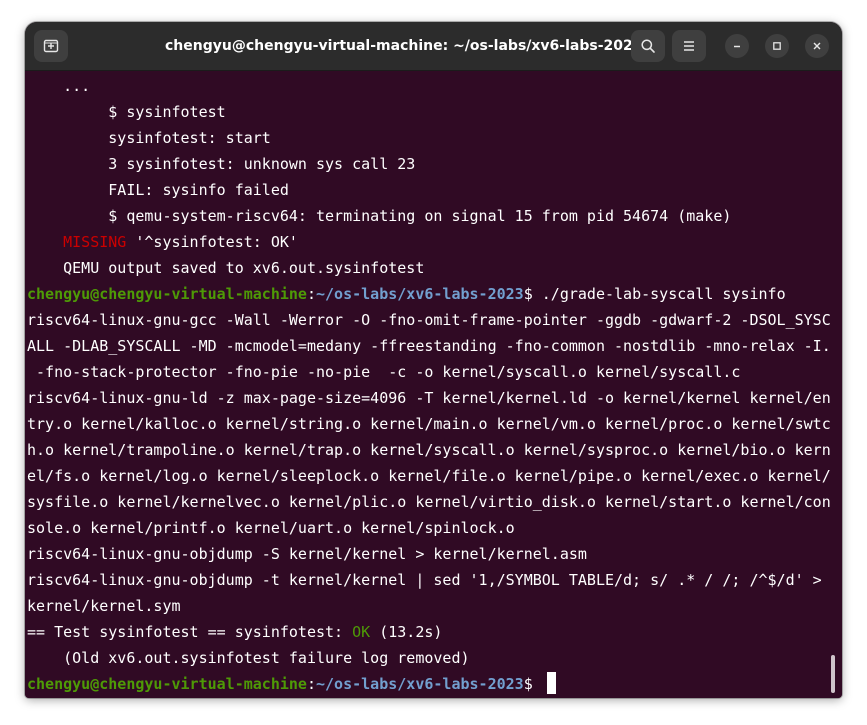  What do you see at coordinates (833, 674) in the screenshot?
I see `scrollbar-thumb` at bounding box center [833, 674].